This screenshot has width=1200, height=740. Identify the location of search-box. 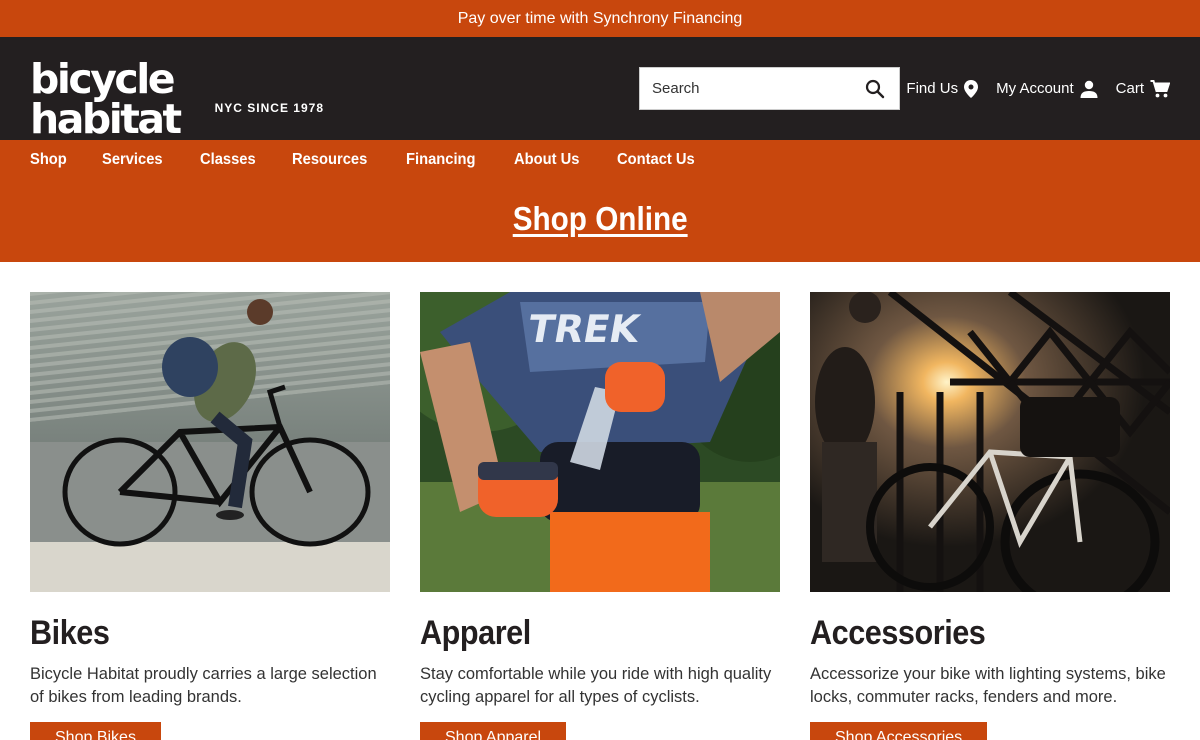
(769, 88).